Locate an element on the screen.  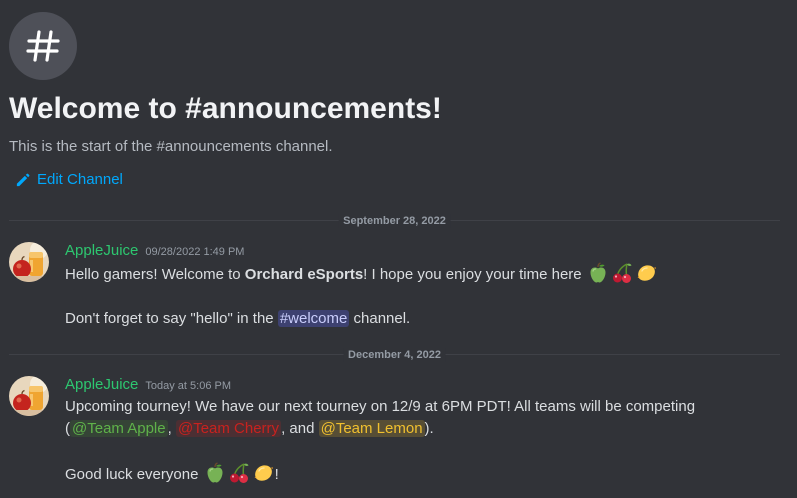
pencil-icon is located at coordinates (23, 179).